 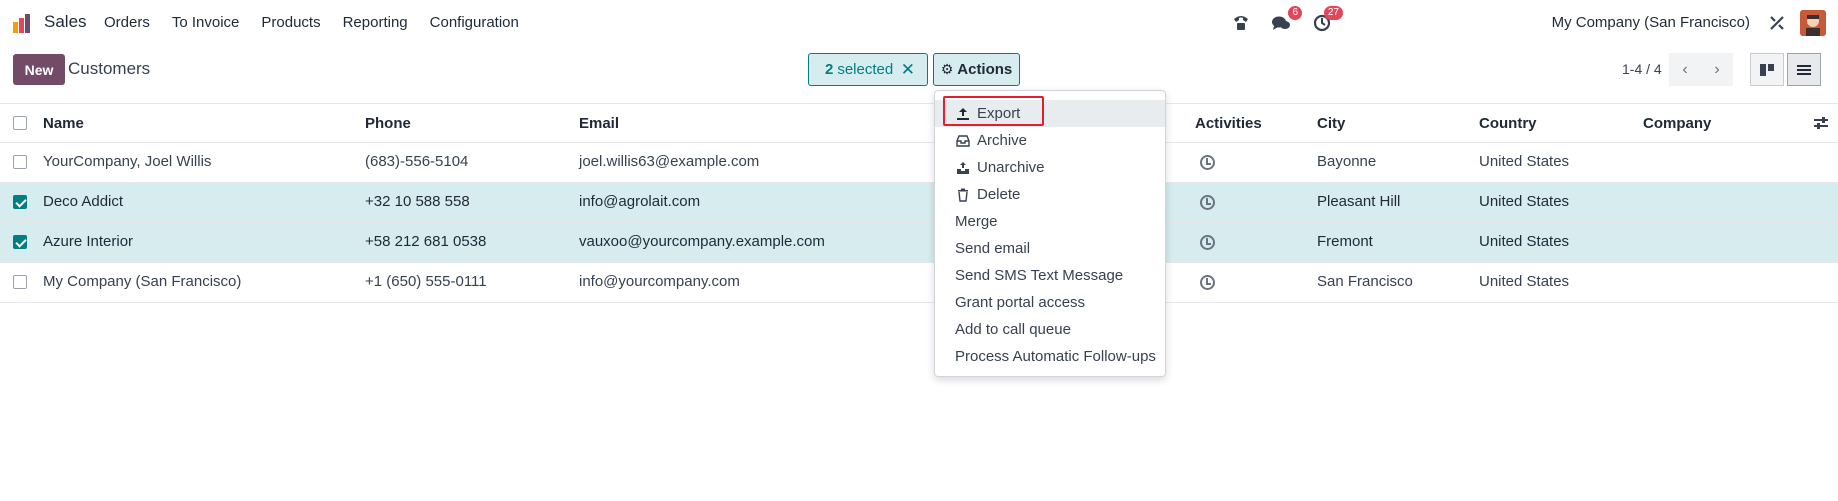 I want to click on cell-phone: +58 212 681 0538, so click(x=426, y=241).